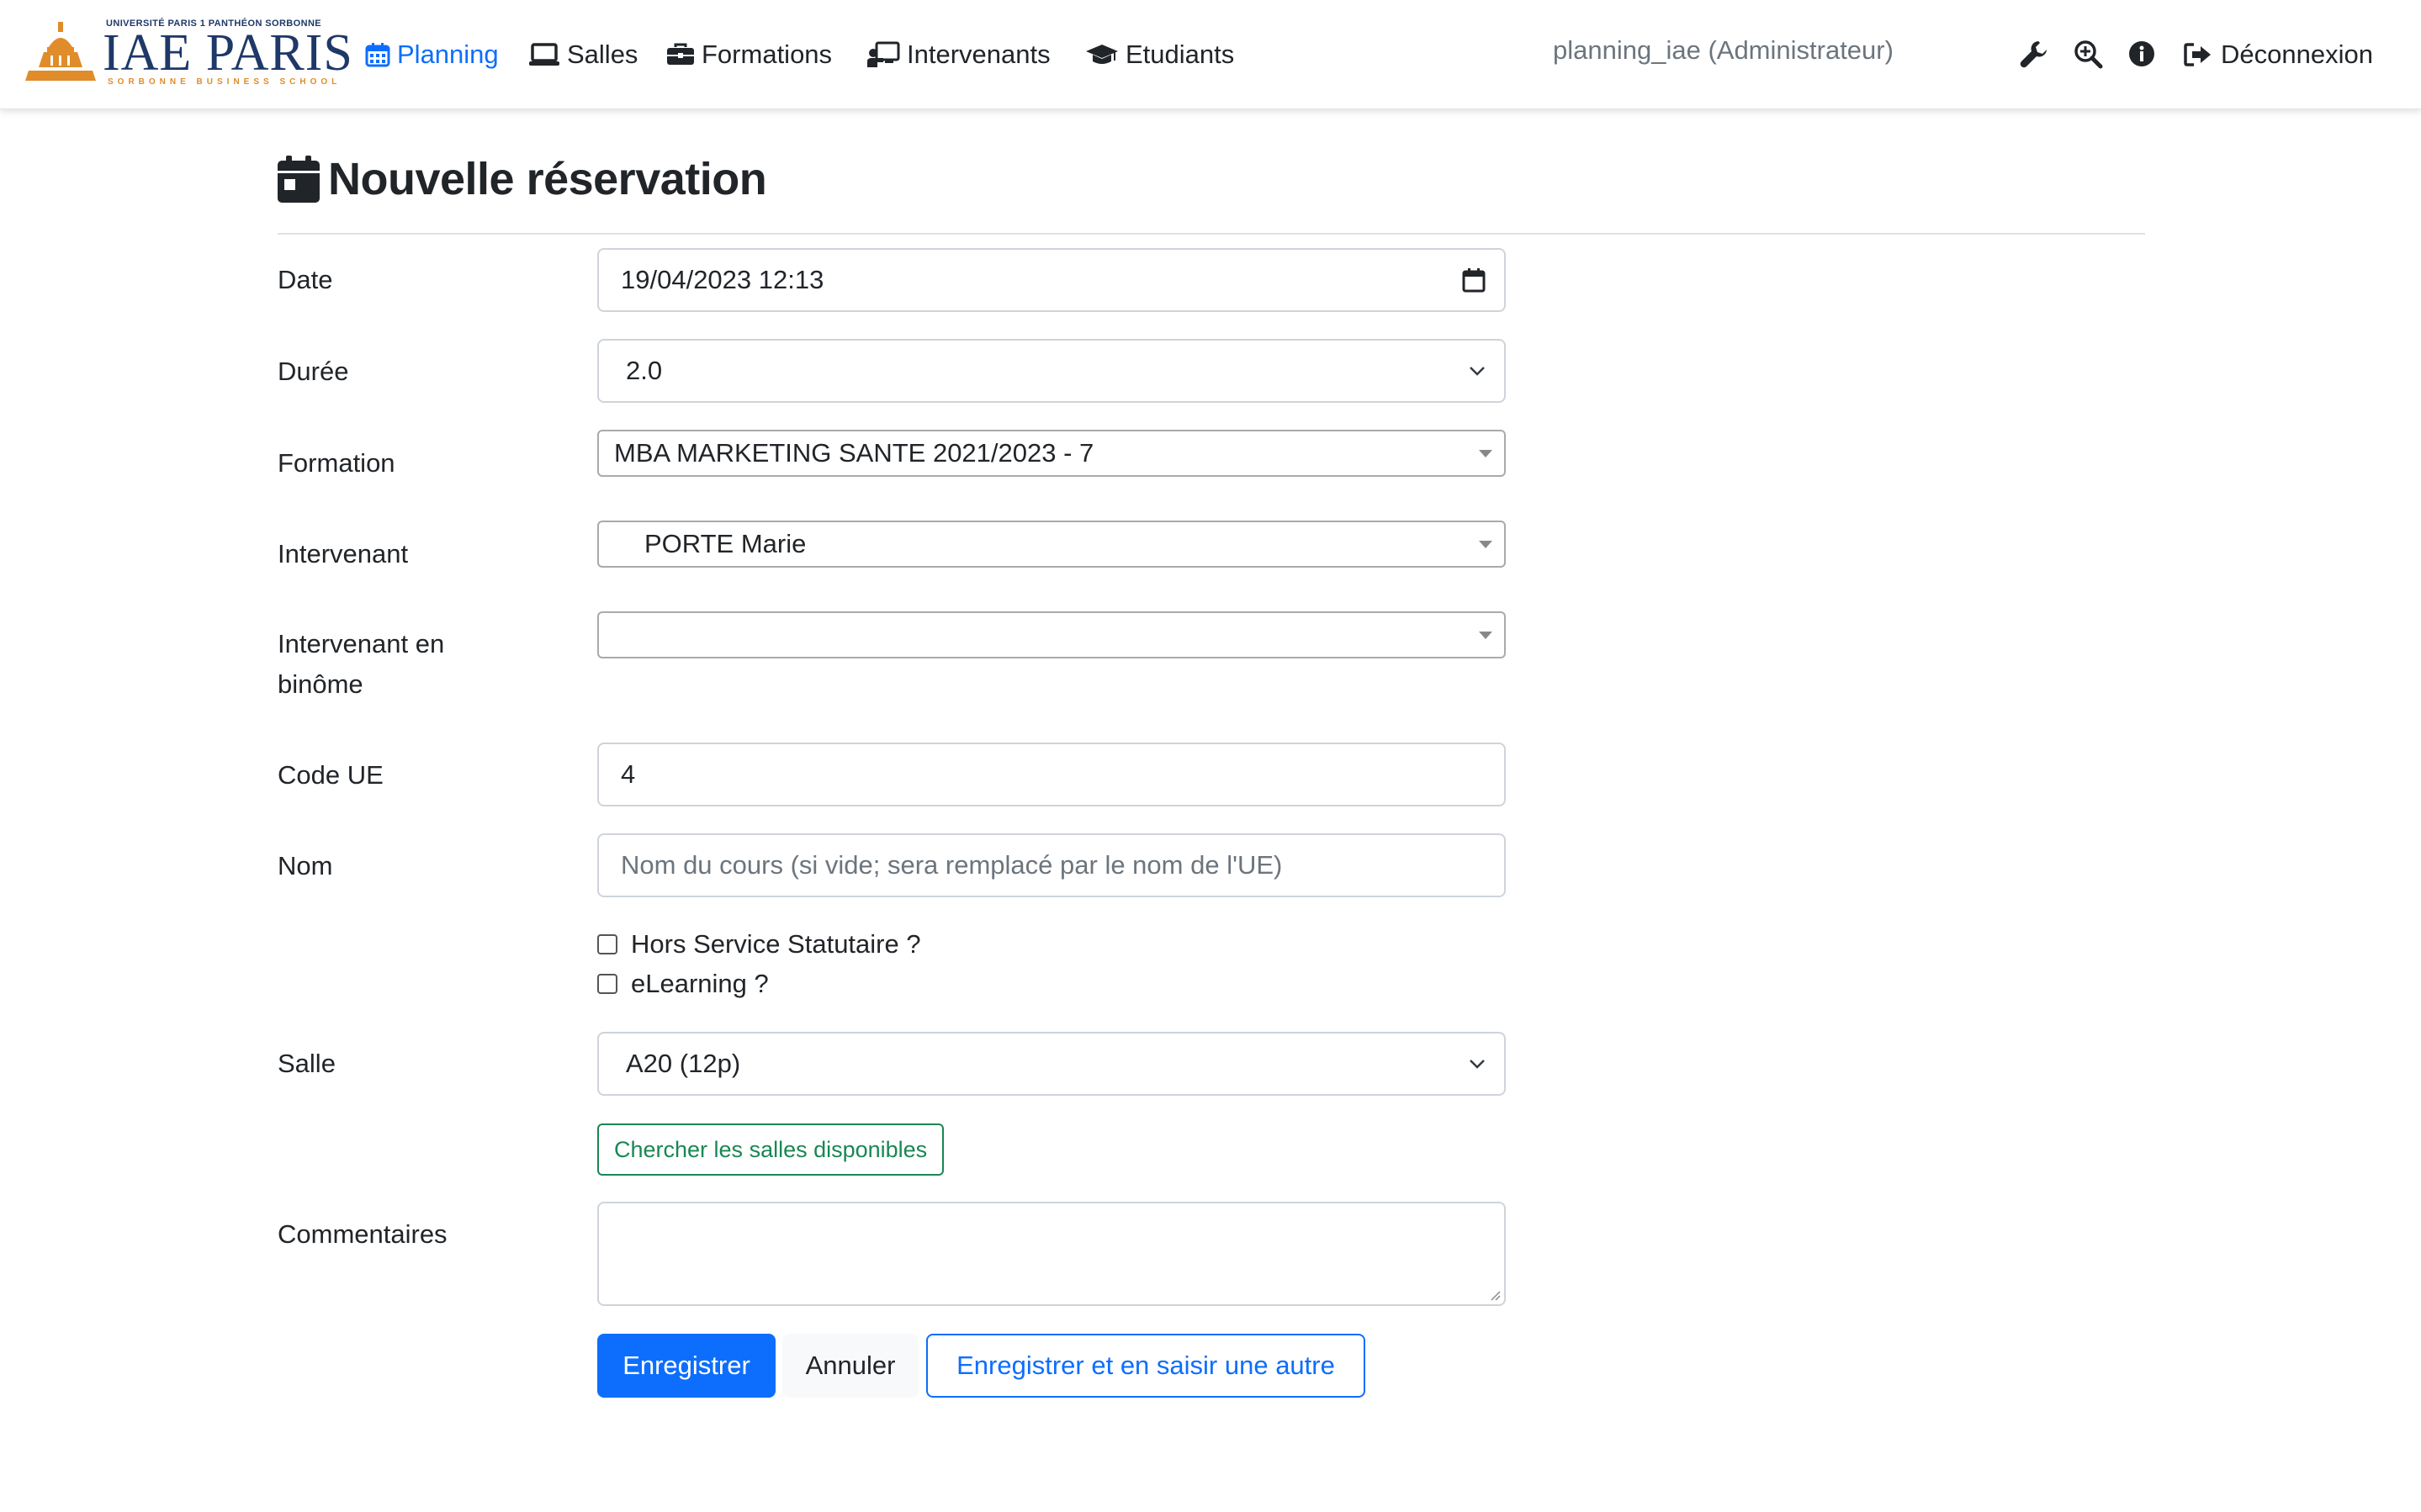  I want to click on intervenant-select: PORTE Marie, so click(1052, 544).